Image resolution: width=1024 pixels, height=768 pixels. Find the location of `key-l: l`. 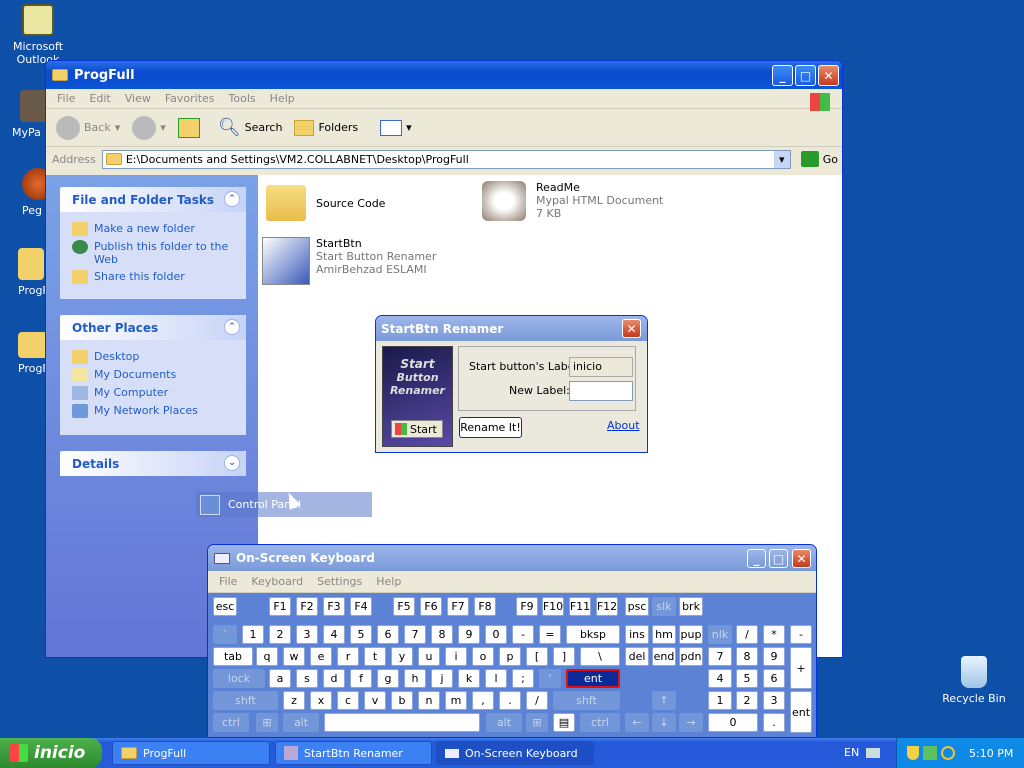

key-l: l is located at coordinates (496, 678).